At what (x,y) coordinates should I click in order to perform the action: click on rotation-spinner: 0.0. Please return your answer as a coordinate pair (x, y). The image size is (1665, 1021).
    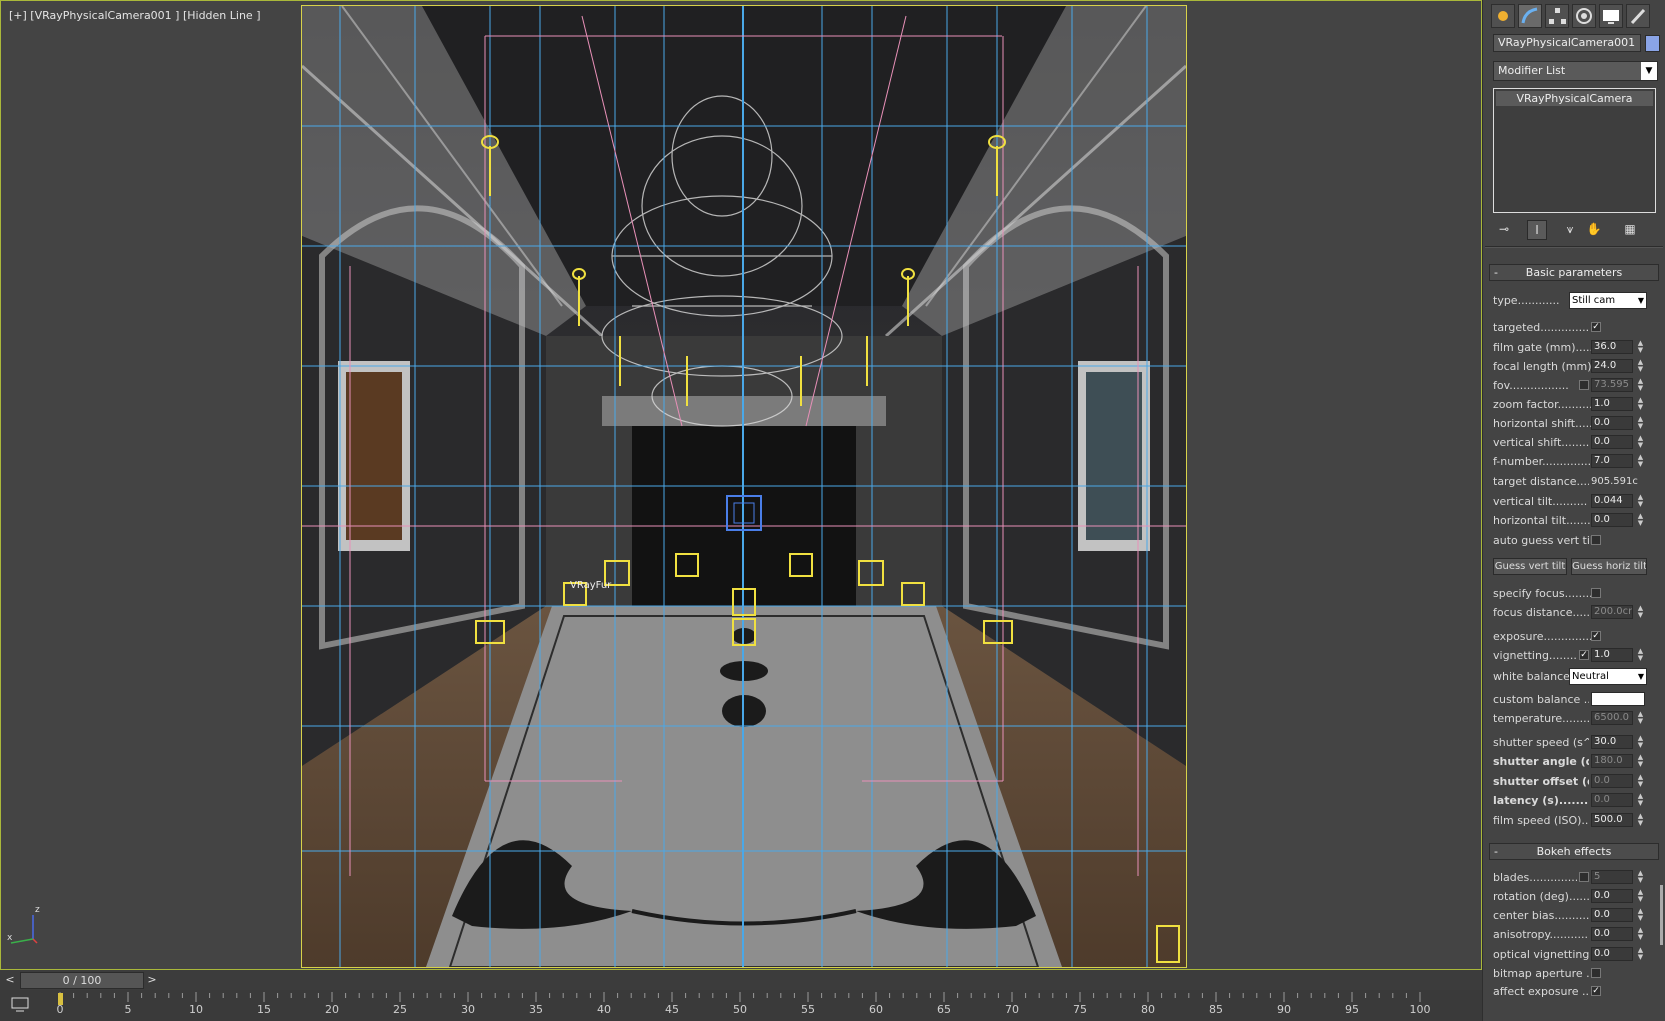
    Looking at the image, I should click on (1612, 896).